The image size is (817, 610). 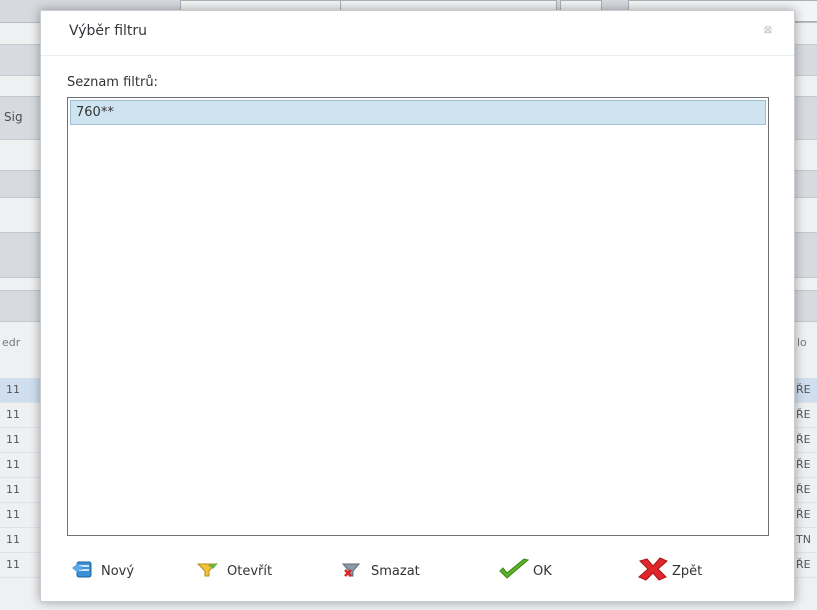 I want to click on new-filter-label: Nový, so click(x=118, y=571).